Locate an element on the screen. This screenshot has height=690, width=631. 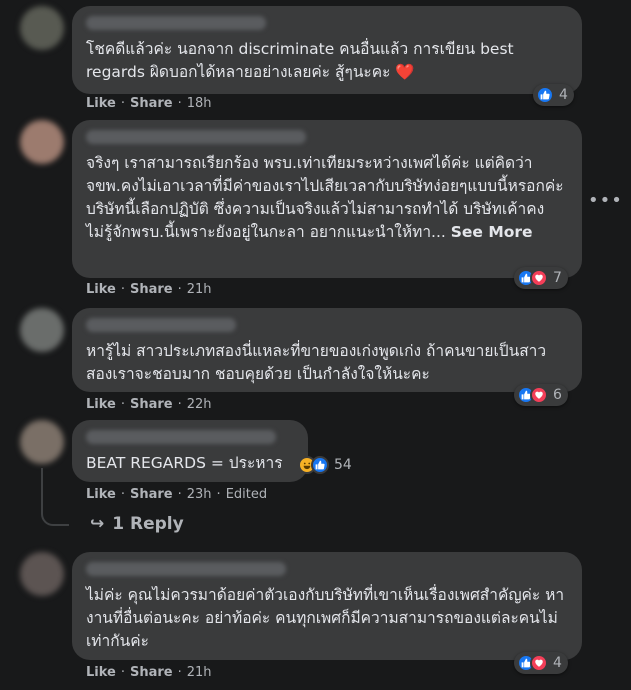
reply-thread-line is located at coordinates (55, 497).